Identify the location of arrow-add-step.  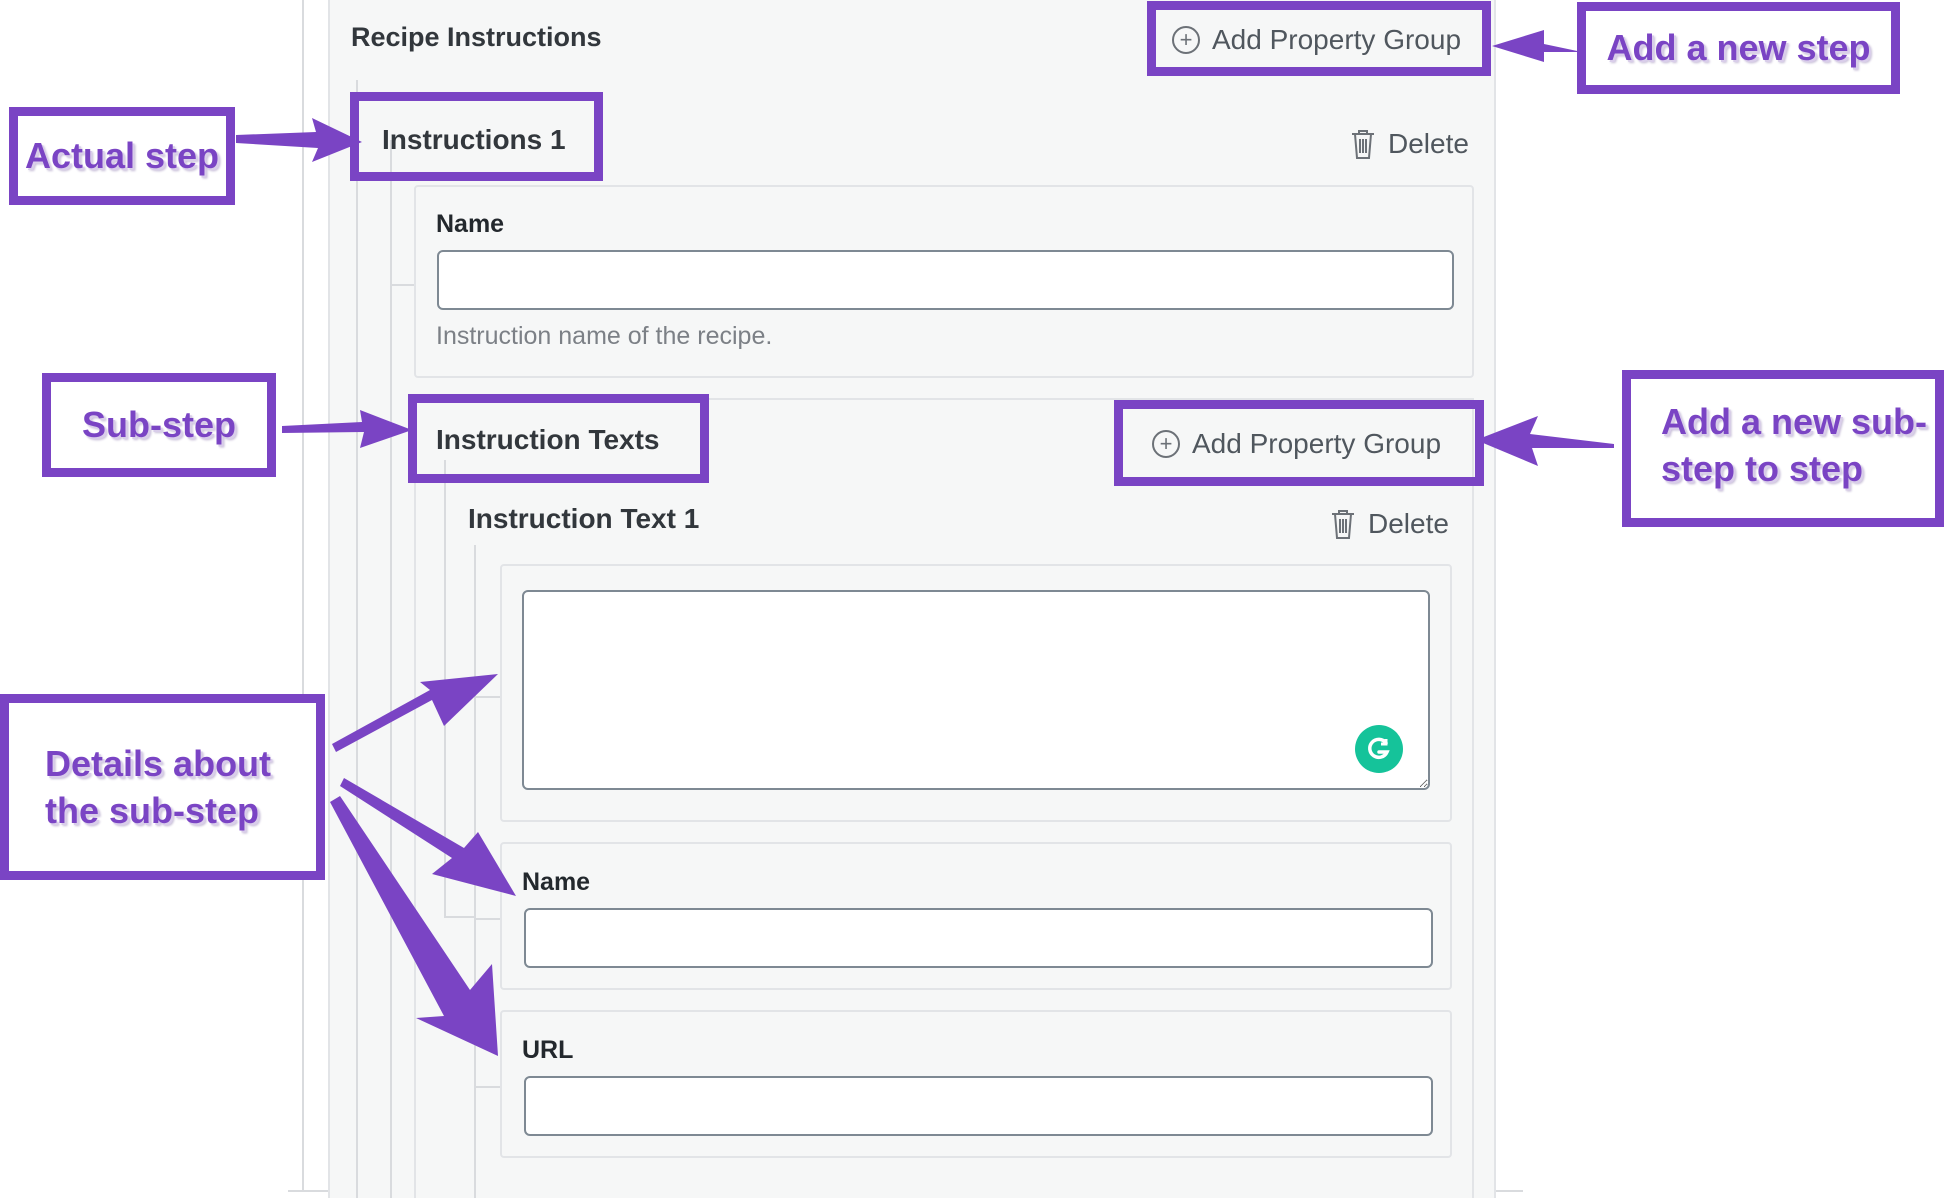
(1537, 46).